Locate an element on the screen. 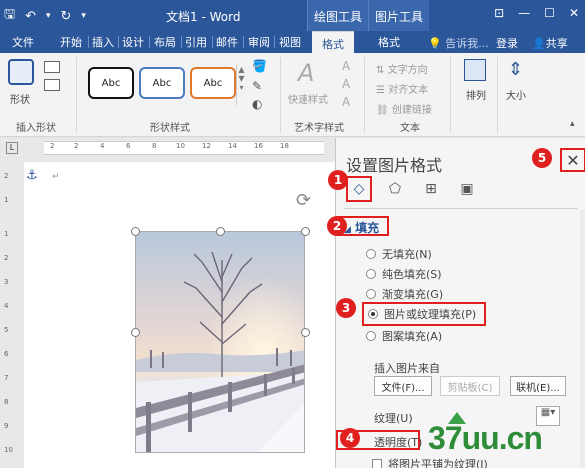  text-fill-icon: A is located at coordinates (346, 66).